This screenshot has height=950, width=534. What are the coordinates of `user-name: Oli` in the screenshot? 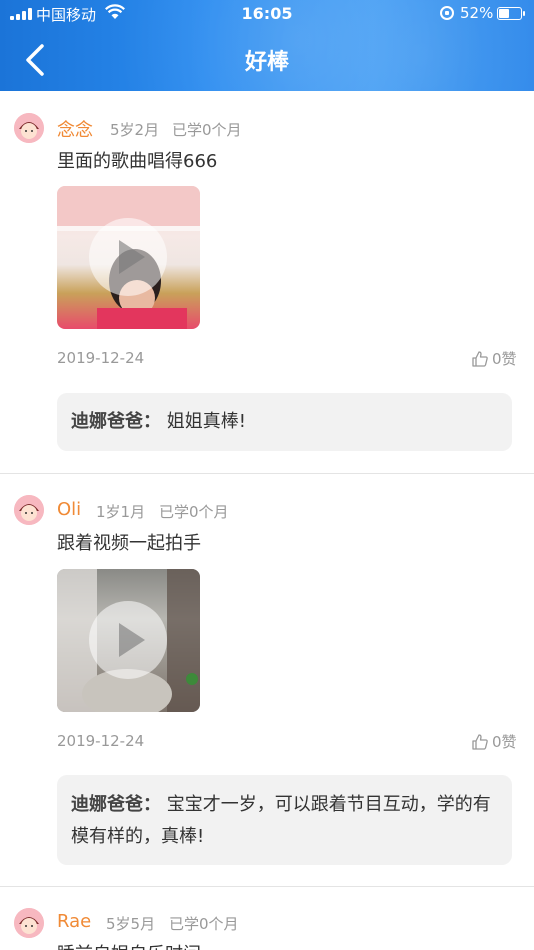 It's located at (69, 509).